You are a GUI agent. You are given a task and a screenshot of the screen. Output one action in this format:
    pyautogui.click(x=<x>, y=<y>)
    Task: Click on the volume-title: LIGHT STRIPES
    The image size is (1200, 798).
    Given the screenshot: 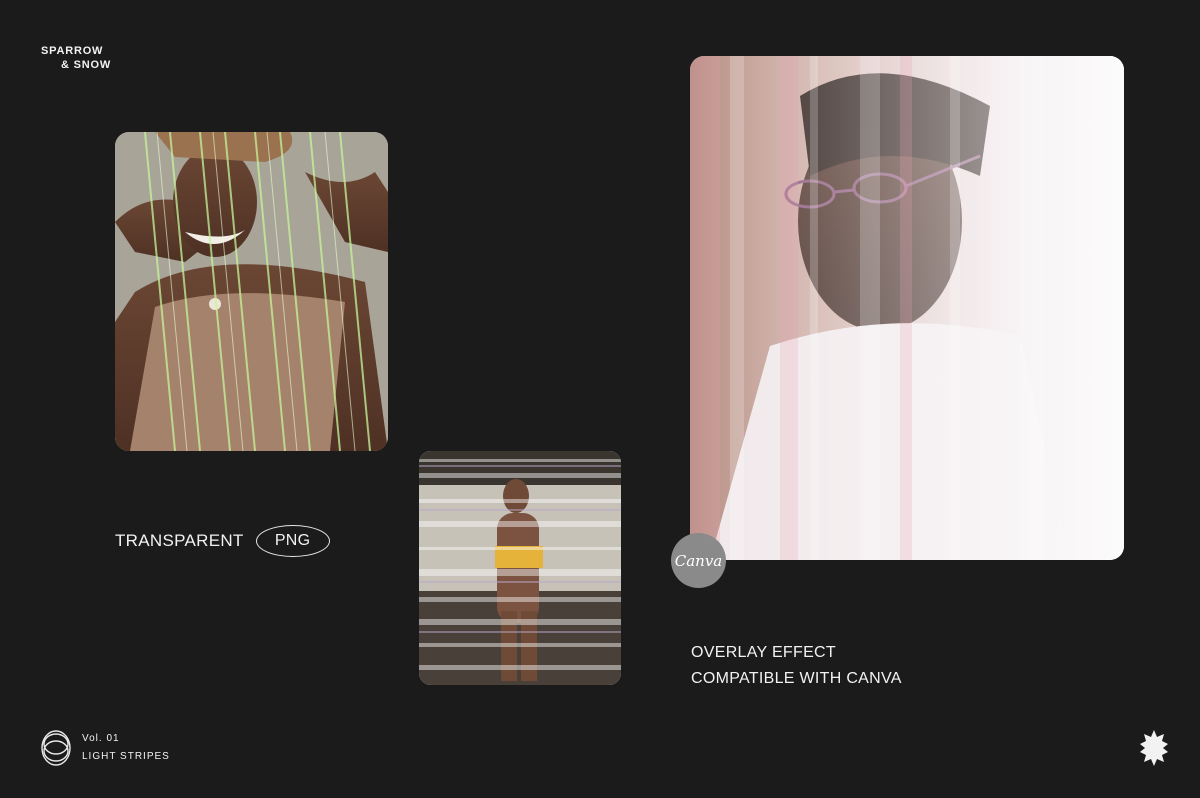 What is the action you would take?
    pyautogui.click(x=126, y=756)
    